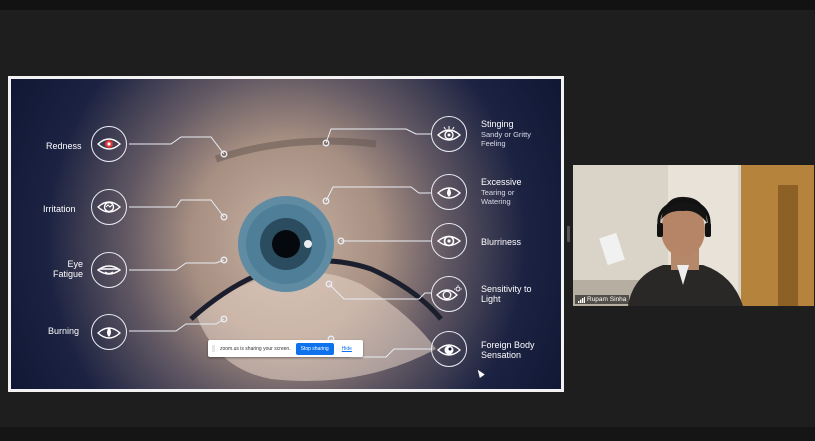 This screenshot has width=815, height=441. I want to click on label-irritation: Irritation, so click(59, 209).